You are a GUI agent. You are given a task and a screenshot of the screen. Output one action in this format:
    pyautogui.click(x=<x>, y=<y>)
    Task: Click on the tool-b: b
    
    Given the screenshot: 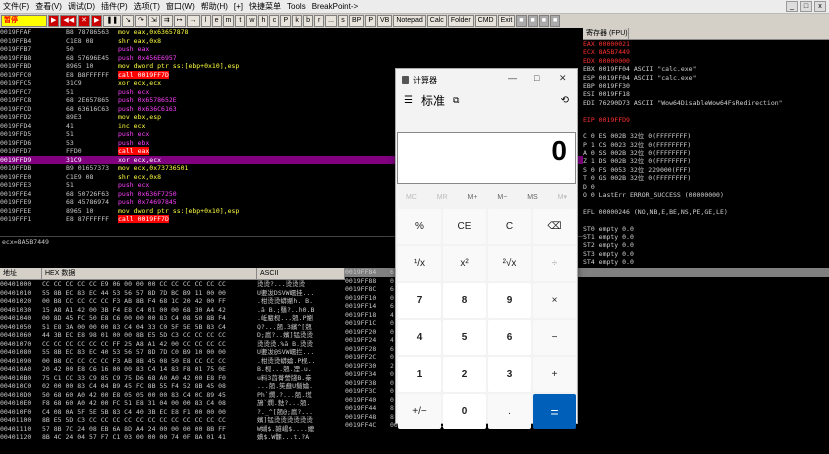 What is the action you would take?
    pyautogui.click(x=308, y=21)
    